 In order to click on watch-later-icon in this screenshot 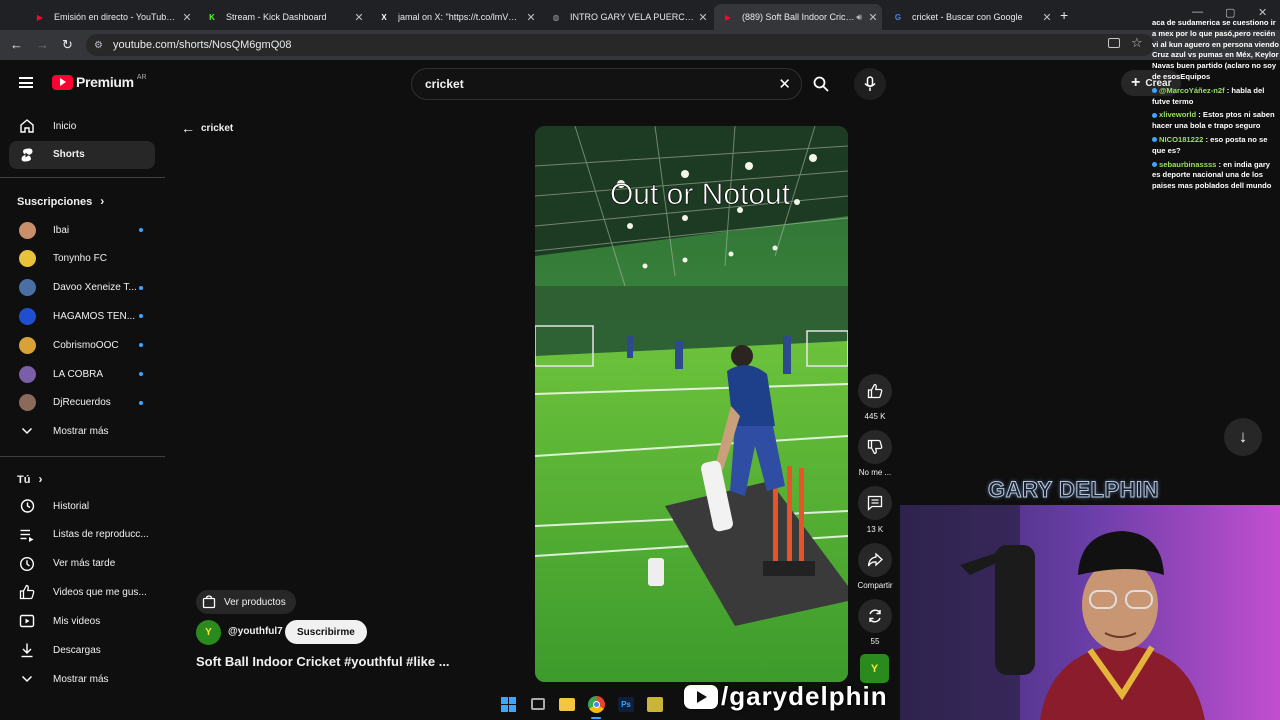, I will do `click(27, 564)`.